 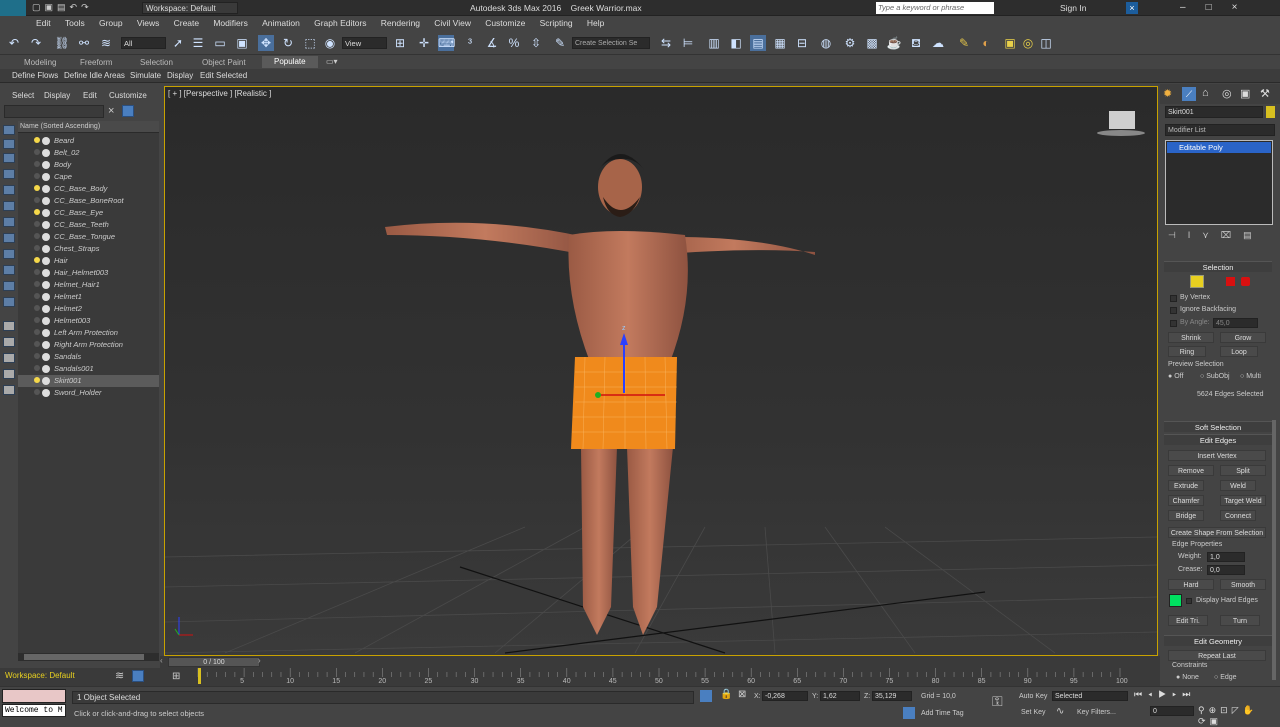 What do you see at coordinates (187, 23) in the screenshot?
I see `menu-item: Create` at bounding box center [187, 23].